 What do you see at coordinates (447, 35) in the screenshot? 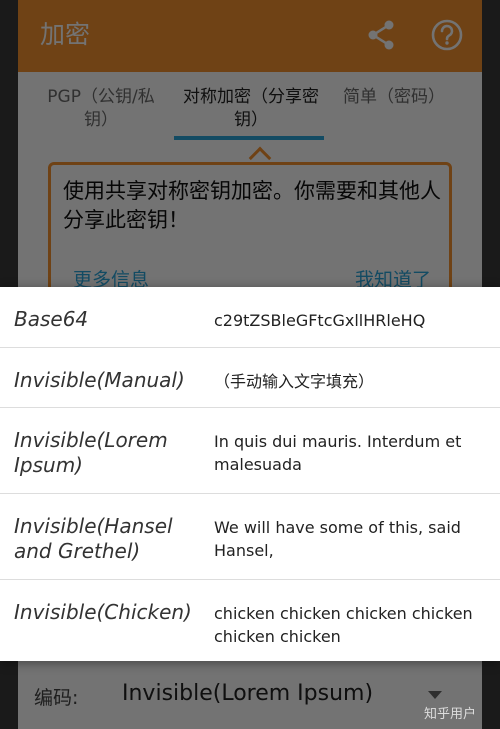
I see `help-icon` at bounding box center [447, 35].